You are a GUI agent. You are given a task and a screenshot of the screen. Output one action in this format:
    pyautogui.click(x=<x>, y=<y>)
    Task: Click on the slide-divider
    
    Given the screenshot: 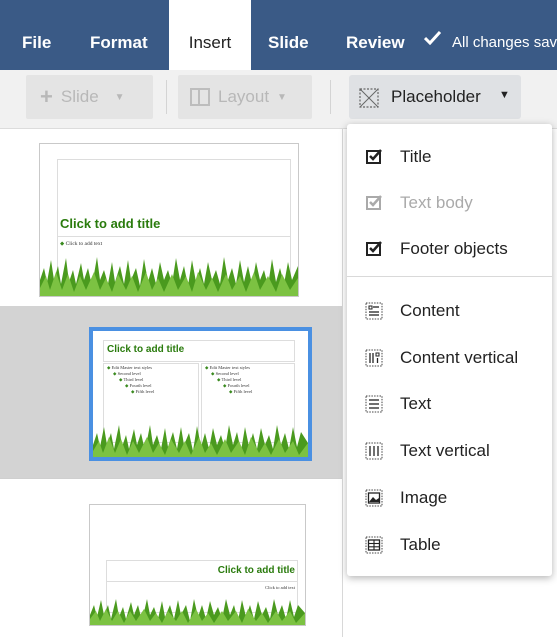 What is the action you would take?
    pyautogui.click(x=171, y=478)
    